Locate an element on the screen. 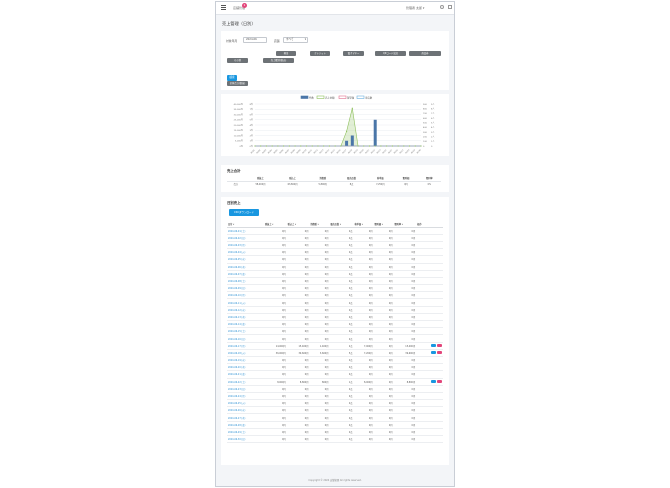 The height and width of the screenshot is (488, 670). date-link: 2024-06-07 (金) is located at coordinates (245, 274).